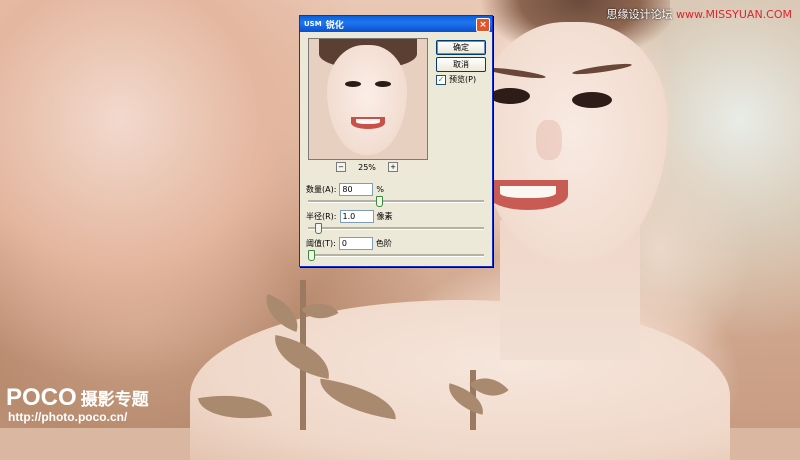  Describe the element at coordinates (41, 397) in the screenshot. I see `poco-logo-text: POCO` at that location.